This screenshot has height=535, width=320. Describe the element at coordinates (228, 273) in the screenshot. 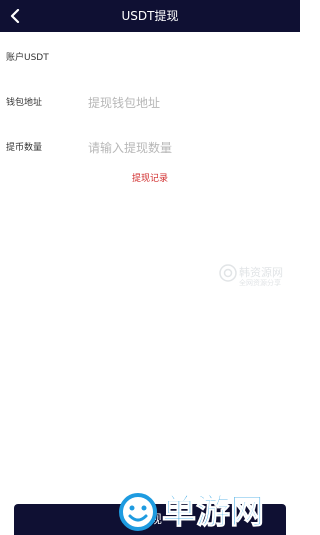

I see `watermark-logo-icon` at that location.